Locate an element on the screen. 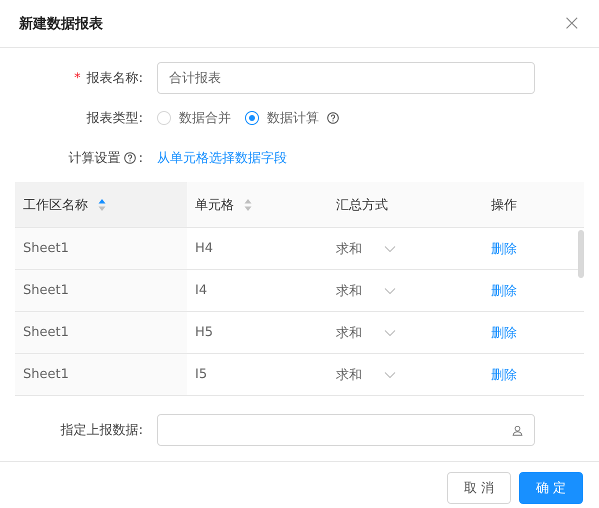  column-header: 工作区名称 is located at coordinates (101, 204).